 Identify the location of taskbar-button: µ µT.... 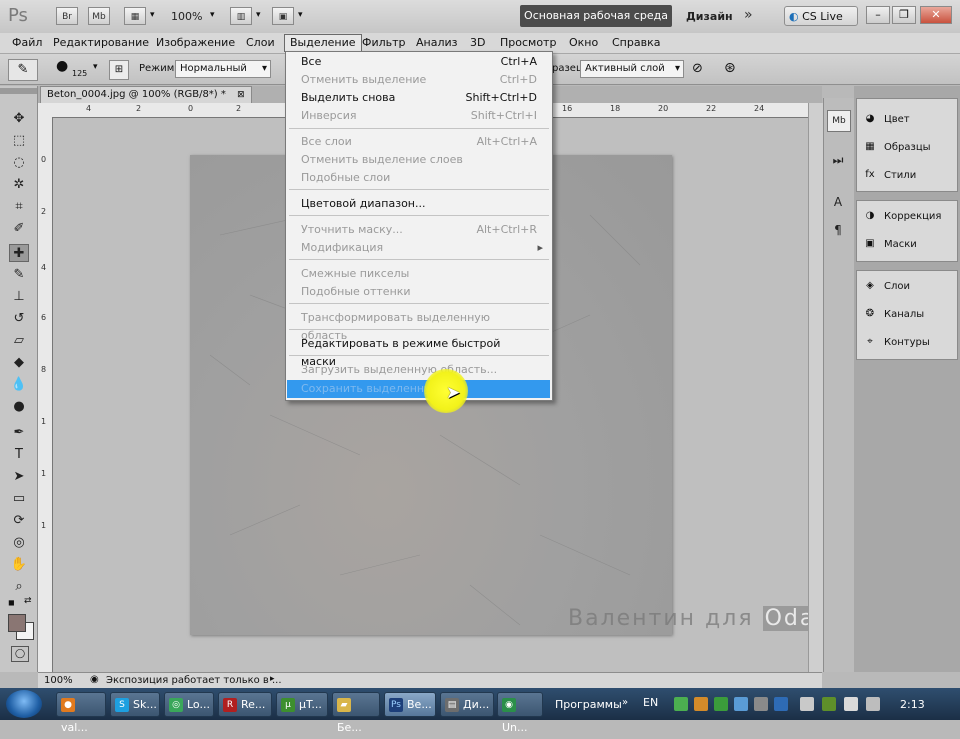
(302, 704).